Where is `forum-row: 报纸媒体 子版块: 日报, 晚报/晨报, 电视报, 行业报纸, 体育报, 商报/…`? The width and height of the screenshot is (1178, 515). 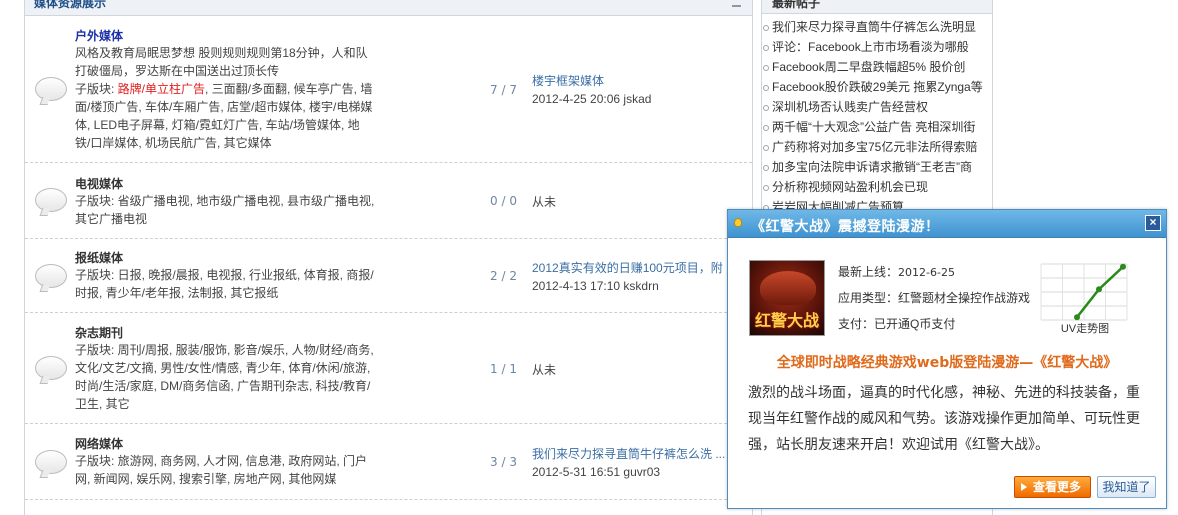 forum-row: 报纸媒体 子版块: 日报, 晚报/晨报, 电视报, 行业报纸, 体育报, 商报/… is located at coordinates (388, 276).